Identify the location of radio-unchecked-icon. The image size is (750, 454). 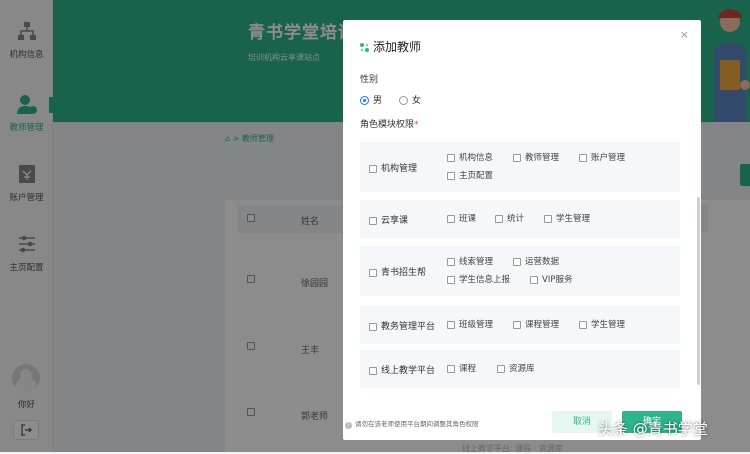
(403, 100).